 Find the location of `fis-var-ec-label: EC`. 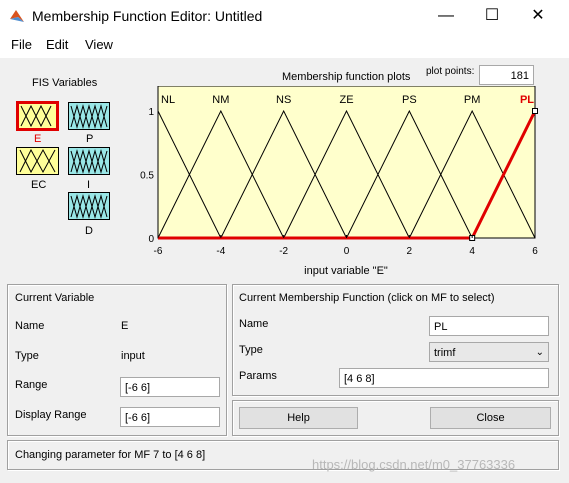

fis-var-ec-label: EC is located at coordinates (39, 185).